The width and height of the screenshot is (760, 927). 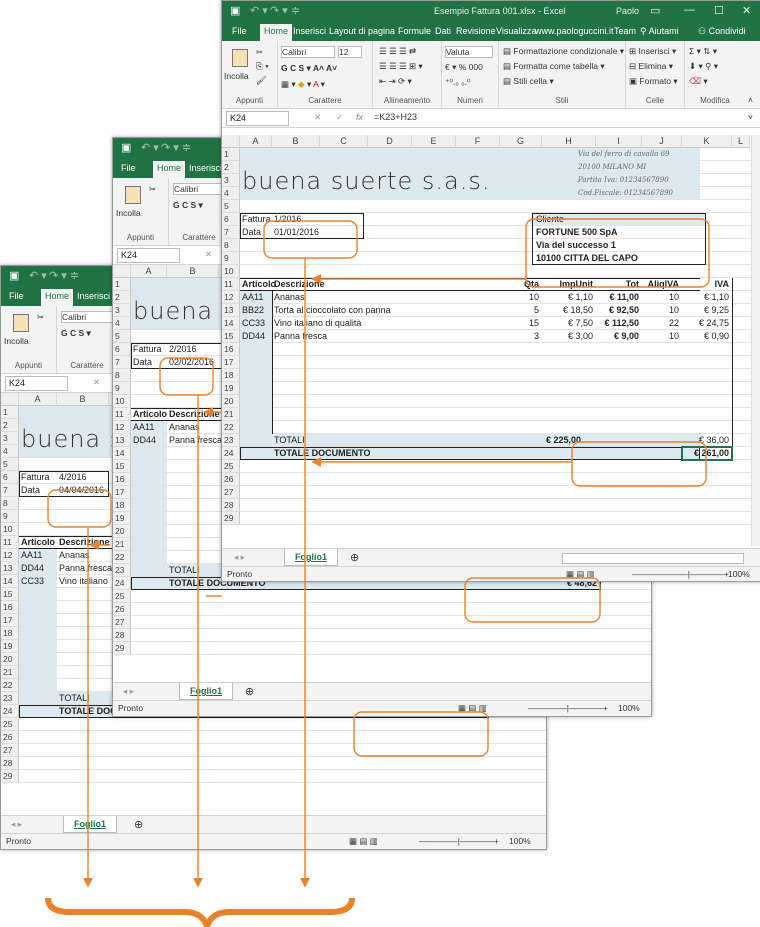 I want to click on autosum-icon: Σ ▾ ⇅ ▾, so click(x=703, y=51).